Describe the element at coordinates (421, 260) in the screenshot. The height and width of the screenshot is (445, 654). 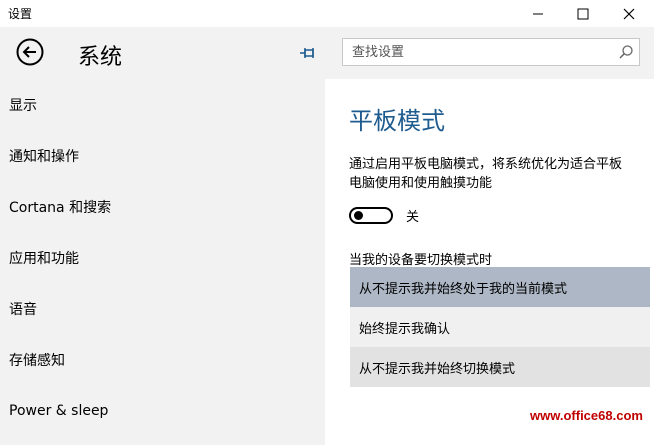
I see `switch-prompt-label: 当我的设备要切换模式时` at that location.